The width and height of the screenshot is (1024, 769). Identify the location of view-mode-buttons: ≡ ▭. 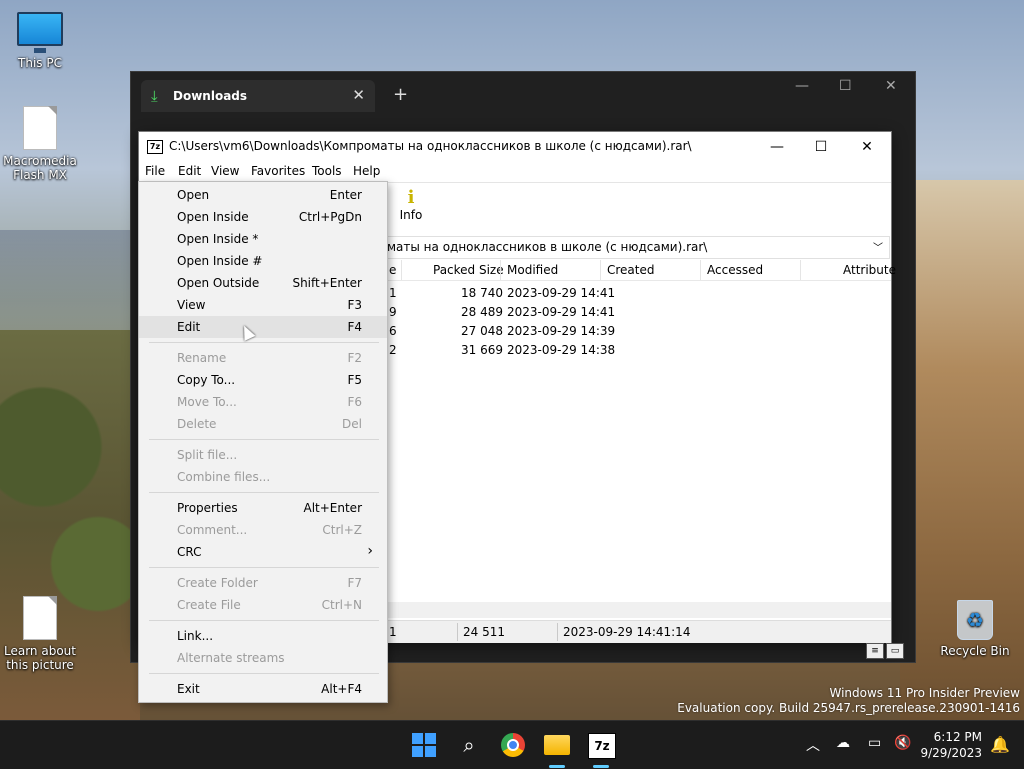
(886, 650).